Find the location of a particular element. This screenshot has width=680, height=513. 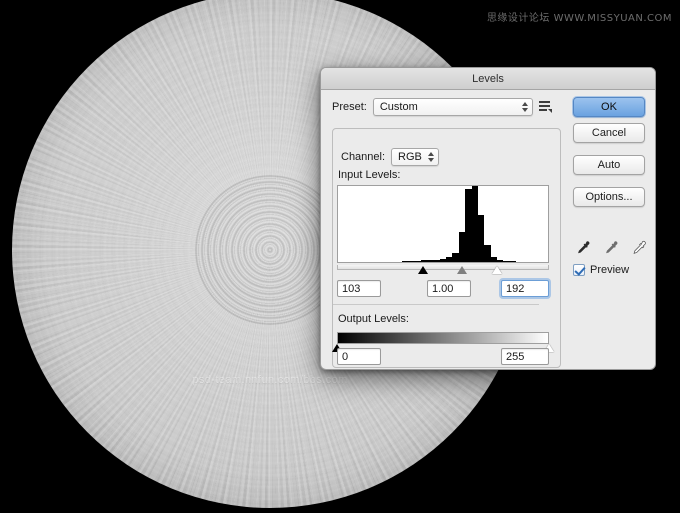

preview-row: Preview is located at coordinates (601, 270).